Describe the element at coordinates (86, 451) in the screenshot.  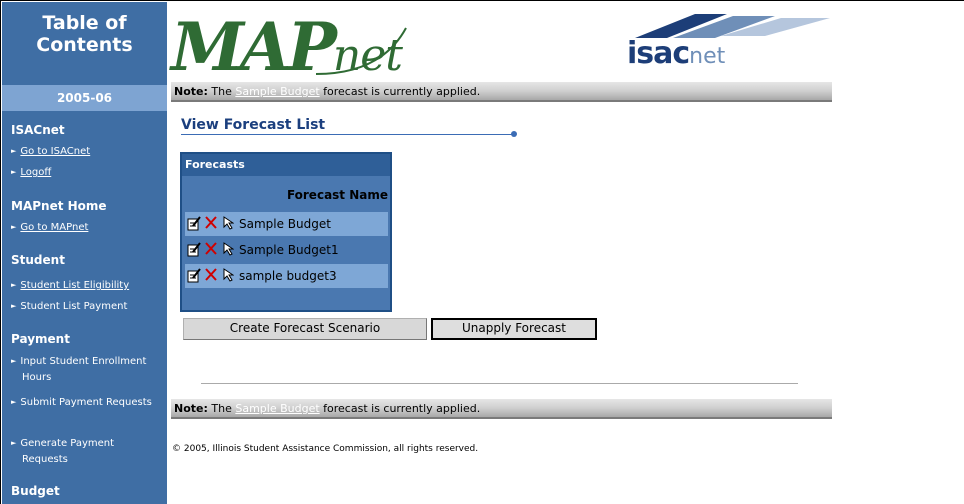
I see `link-generate-payment-requests: ► Generate Payment Requests` at that location.